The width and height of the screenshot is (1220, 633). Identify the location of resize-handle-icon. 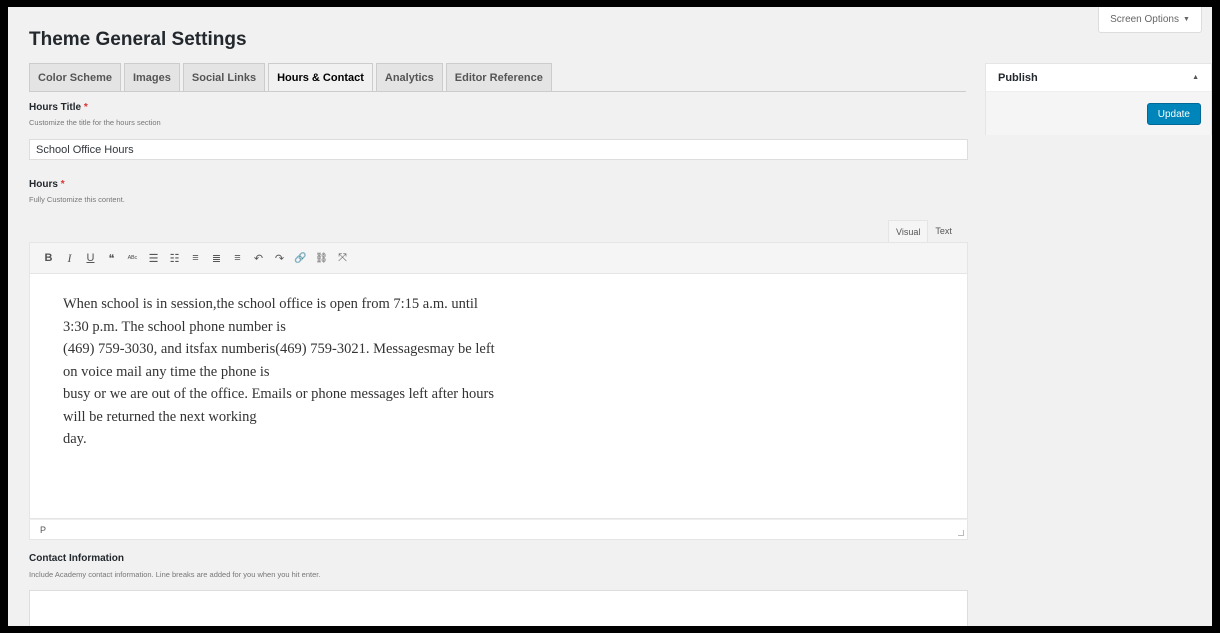
(961, 533).